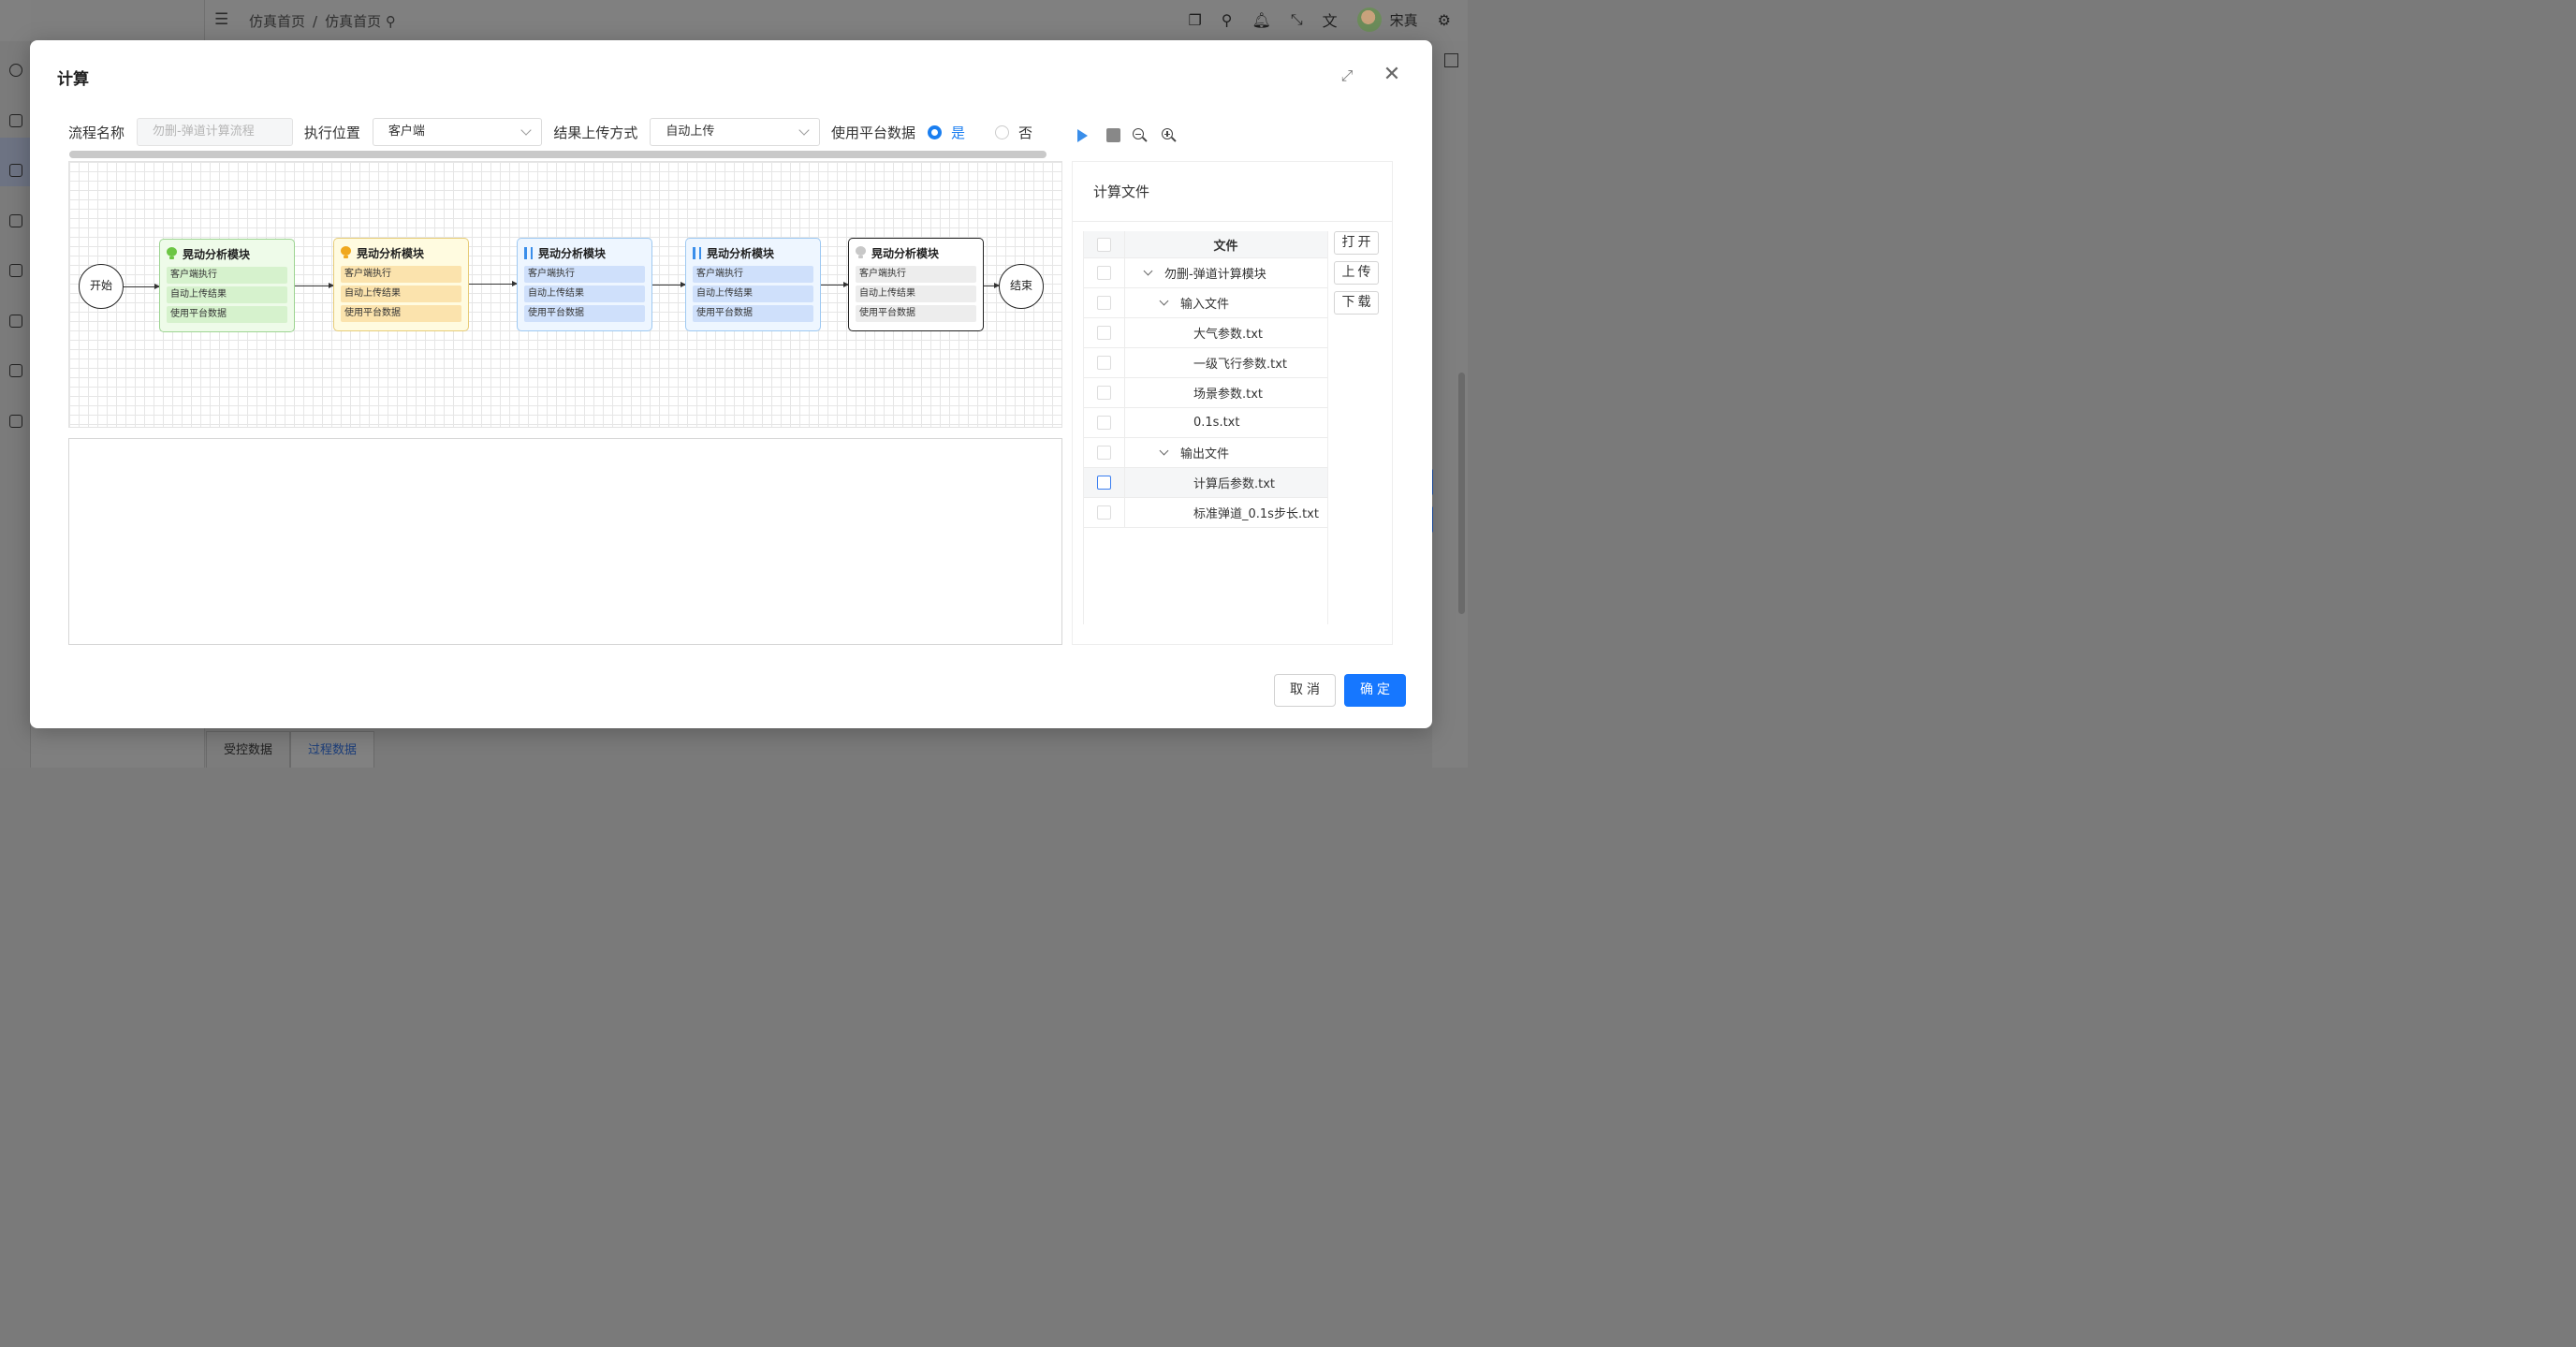  Describe the element at coordinates (16, 170) in the screenshot. I see `share-icon` at that location.